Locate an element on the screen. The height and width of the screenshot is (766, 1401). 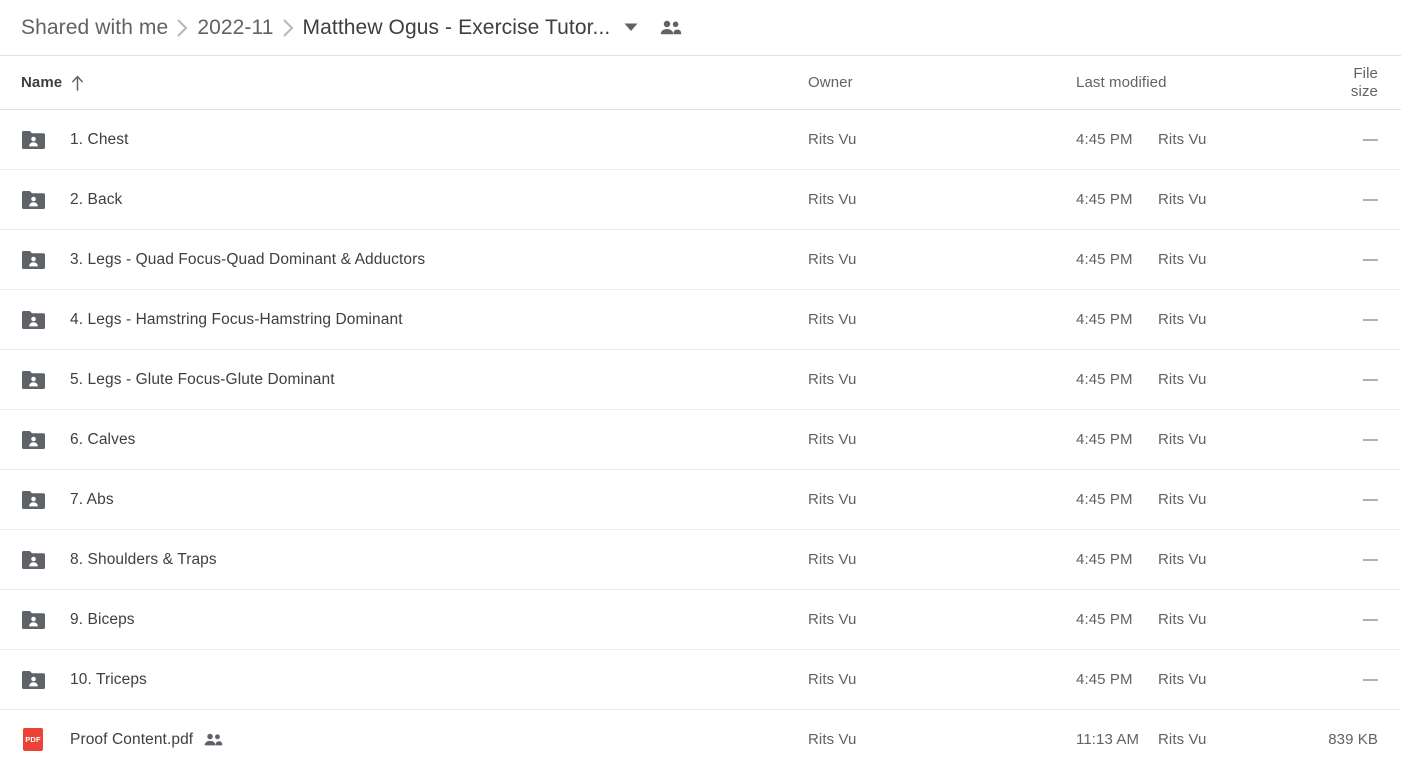
file-name-label: 1. Chest is located at coordinates (99, 139).